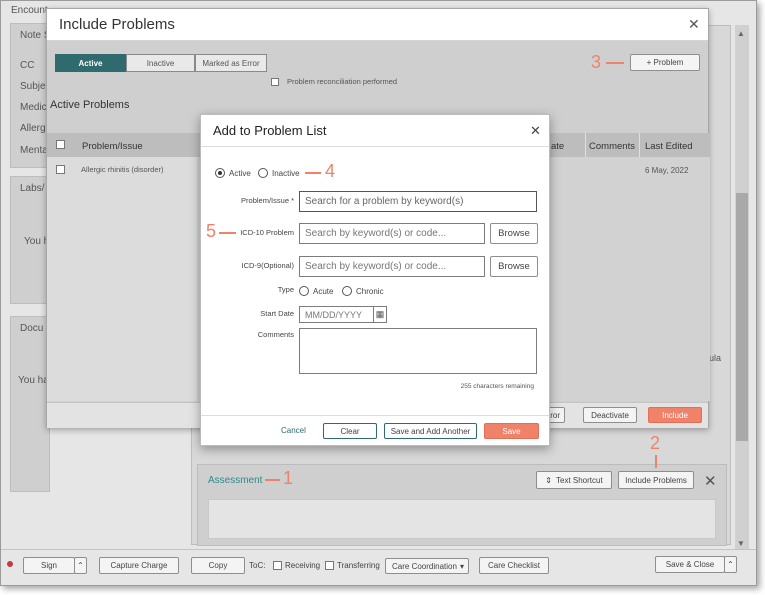  Describe the element at coordinates (323, 291) in the screenshot. I see `type-acute-label: Acute` at that location.